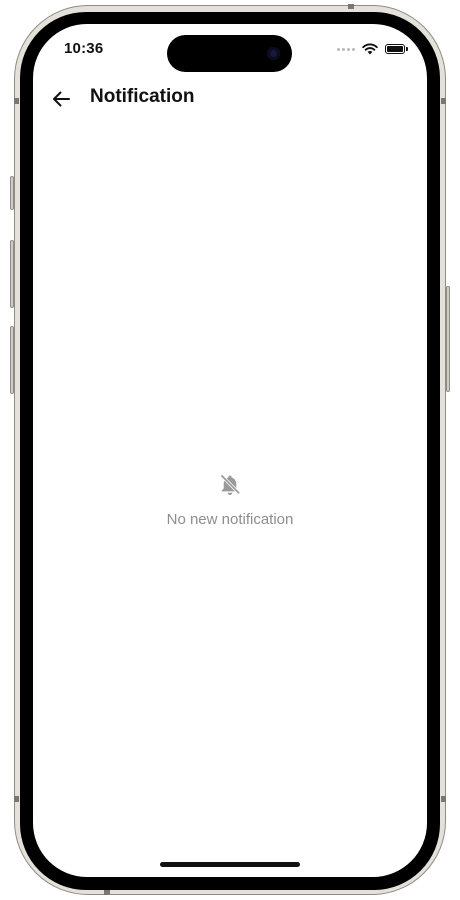 This screenshot has height=900, width=460. What do you see at coordinates (346, 49) in the screenshot?
I see `cellular-signal-icon` at bounding box center [346, 49].